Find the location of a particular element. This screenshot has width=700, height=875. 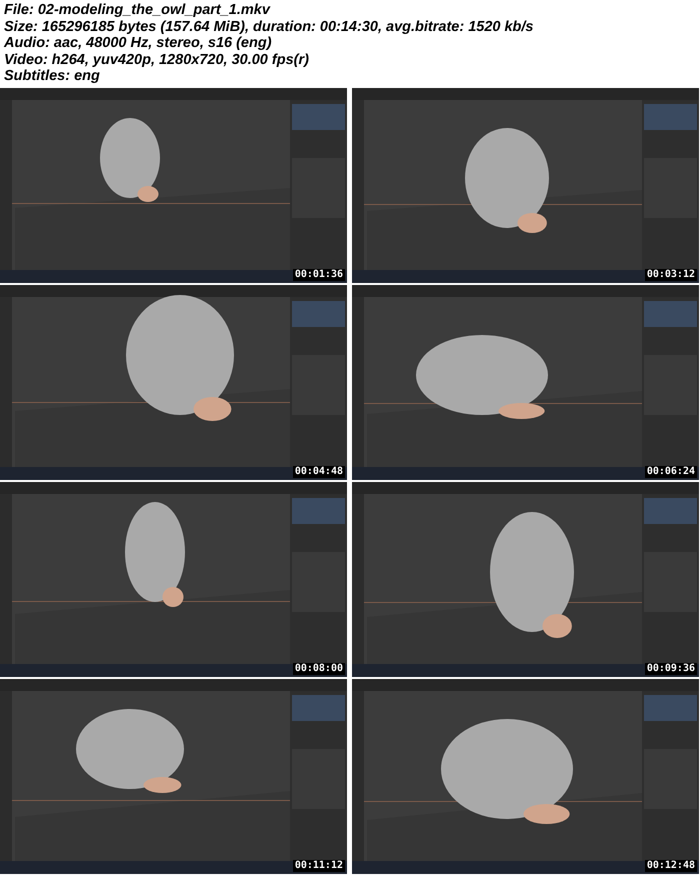

timestamp: 00:11:12 is located at coordinates (318, 866).